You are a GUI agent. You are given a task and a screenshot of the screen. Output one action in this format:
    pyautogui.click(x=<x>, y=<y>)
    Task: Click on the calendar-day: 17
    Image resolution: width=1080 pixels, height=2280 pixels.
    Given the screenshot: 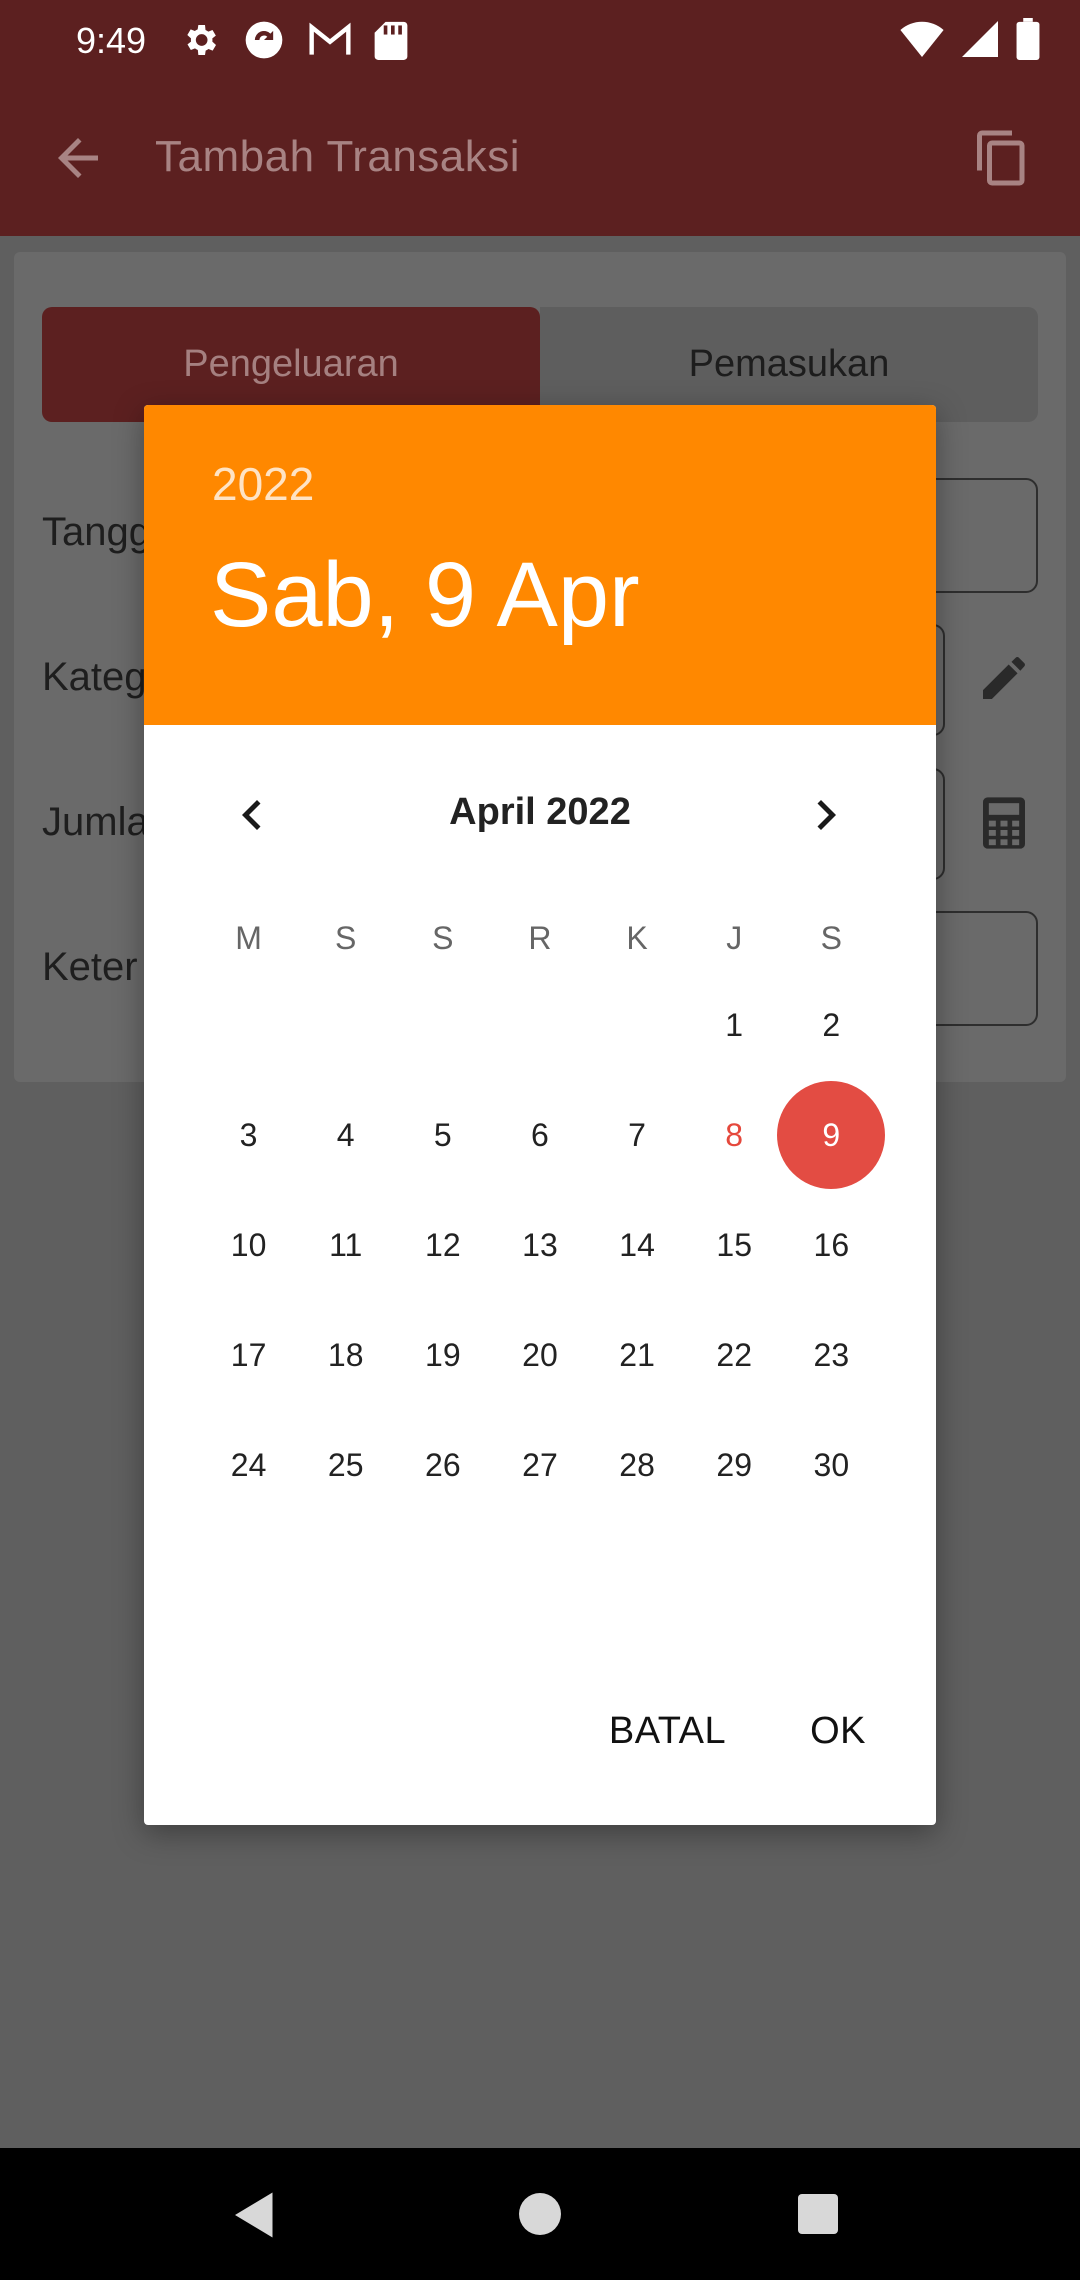 What is the action you would take?
    pyautogui.click(x=248, y=1355)
    